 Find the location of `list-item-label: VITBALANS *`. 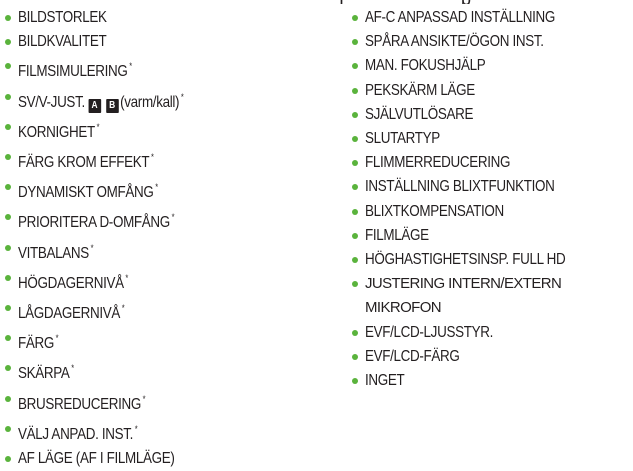

list-item-label: VITBALANS * is located at coordinates (56, 251).